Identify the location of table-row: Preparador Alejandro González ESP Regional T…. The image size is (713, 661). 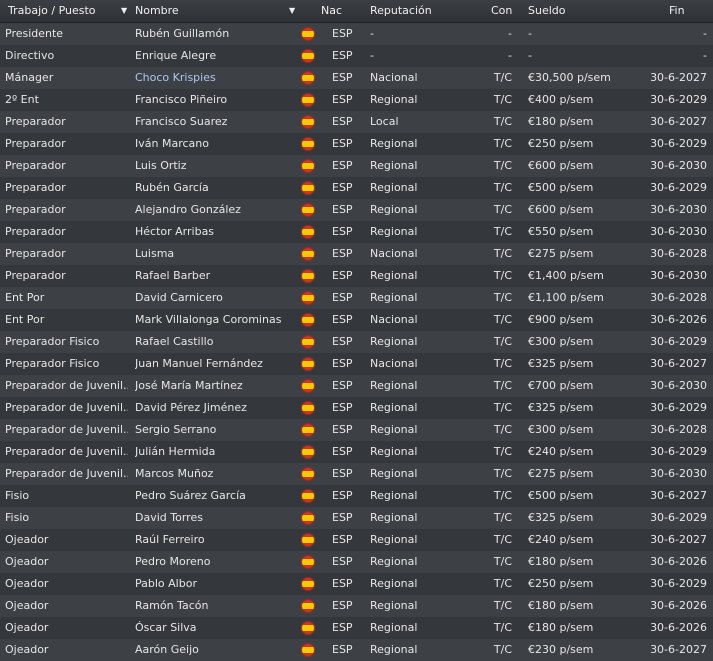
(356, 210).